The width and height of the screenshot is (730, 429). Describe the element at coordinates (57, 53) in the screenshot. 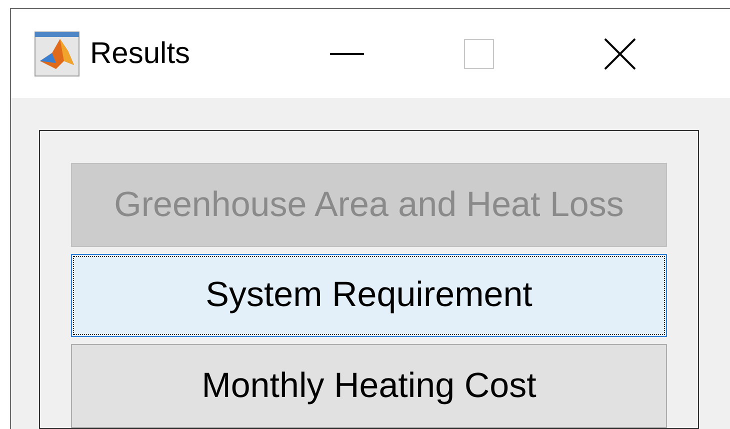

I see `app-icon` at that location.